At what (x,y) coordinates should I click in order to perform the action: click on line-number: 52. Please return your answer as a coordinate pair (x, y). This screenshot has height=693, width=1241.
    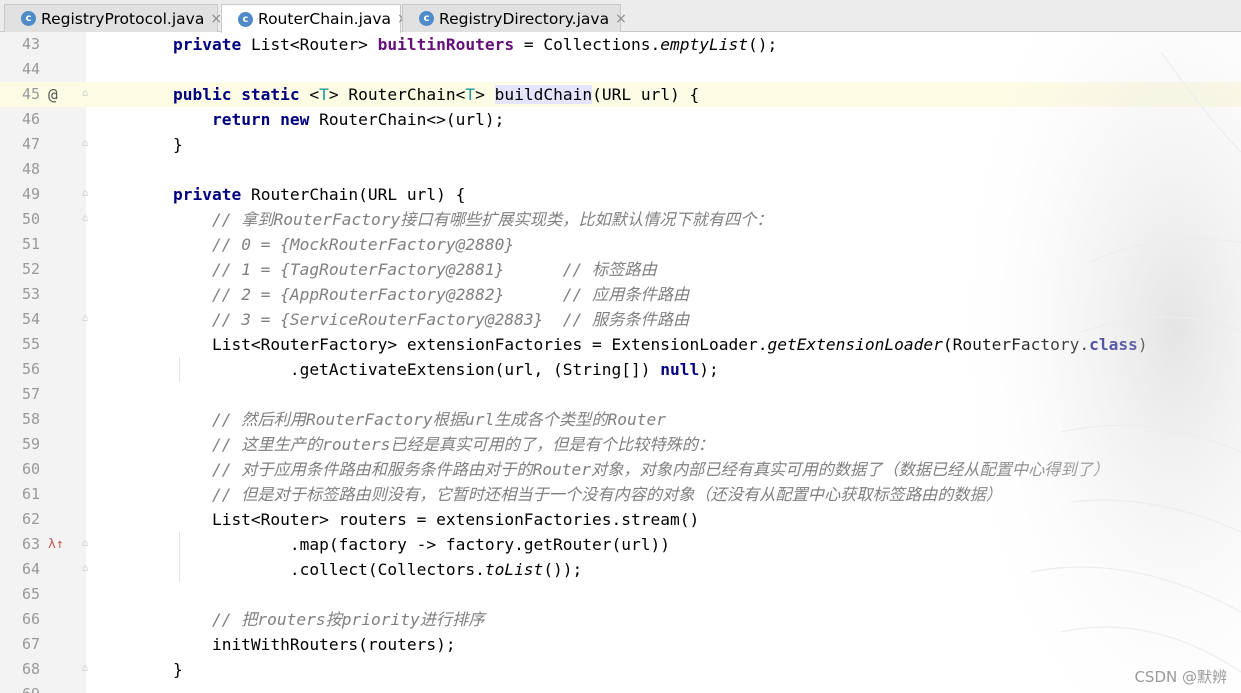
    Looking at the image, I should click on (30, 269).